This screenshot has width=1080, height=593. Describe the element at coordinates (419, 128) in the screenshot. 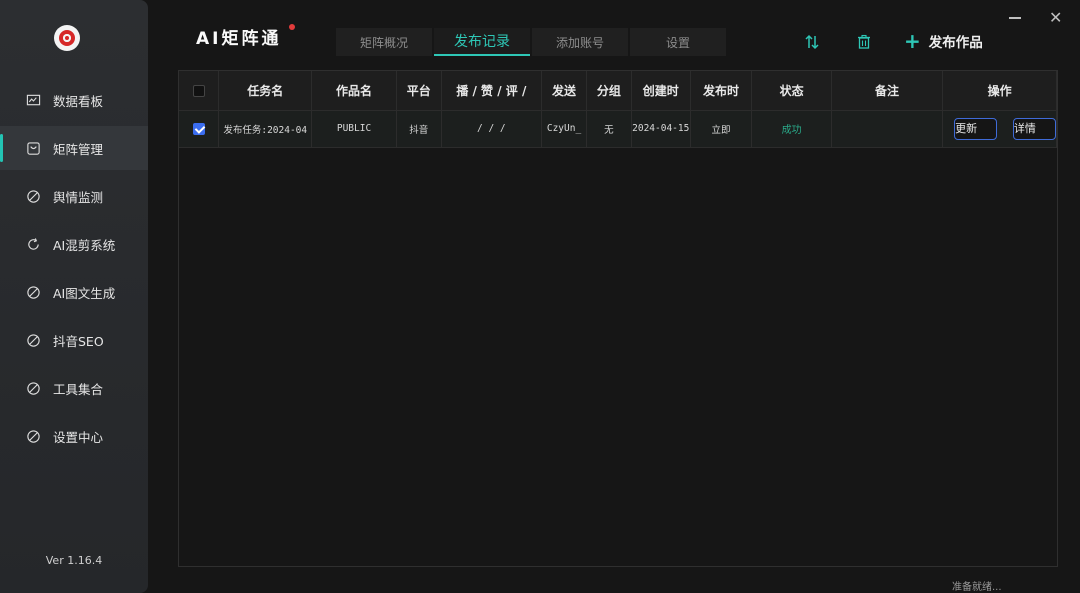

I see `cell-platform: 抖音` at that location.